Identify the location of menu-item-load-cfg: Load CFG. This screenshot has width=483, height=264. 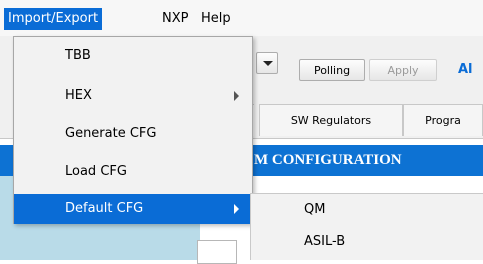
(133, 172).